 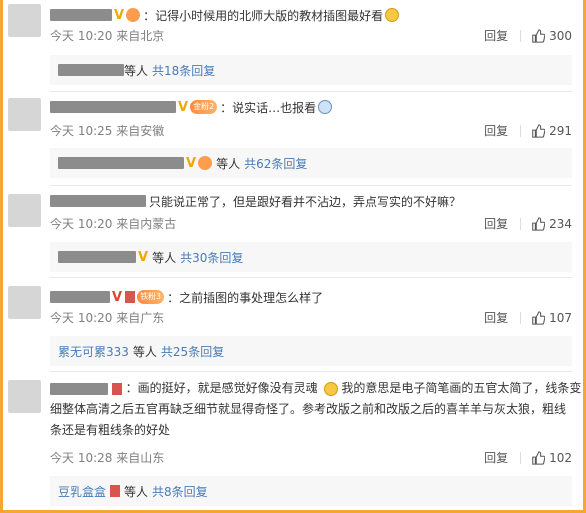 I want to click on peek-emoji-icon, so click(x=325, y=107).